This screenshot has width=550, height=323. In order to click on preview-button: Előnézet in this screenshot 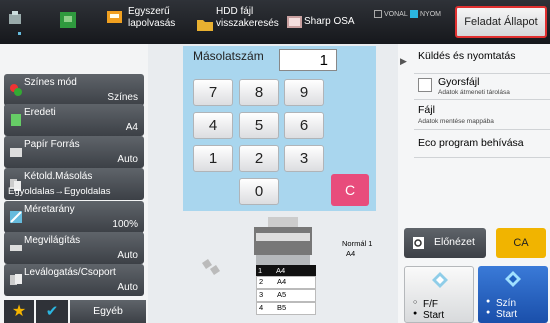, I will do `click(445, 243)`.